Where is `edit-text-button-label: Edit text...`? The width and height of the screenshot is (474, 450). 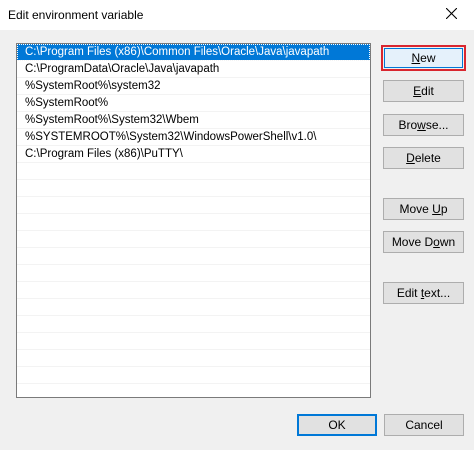
edit-text-button-label: Edit text... is located at coordinates (423, 293).